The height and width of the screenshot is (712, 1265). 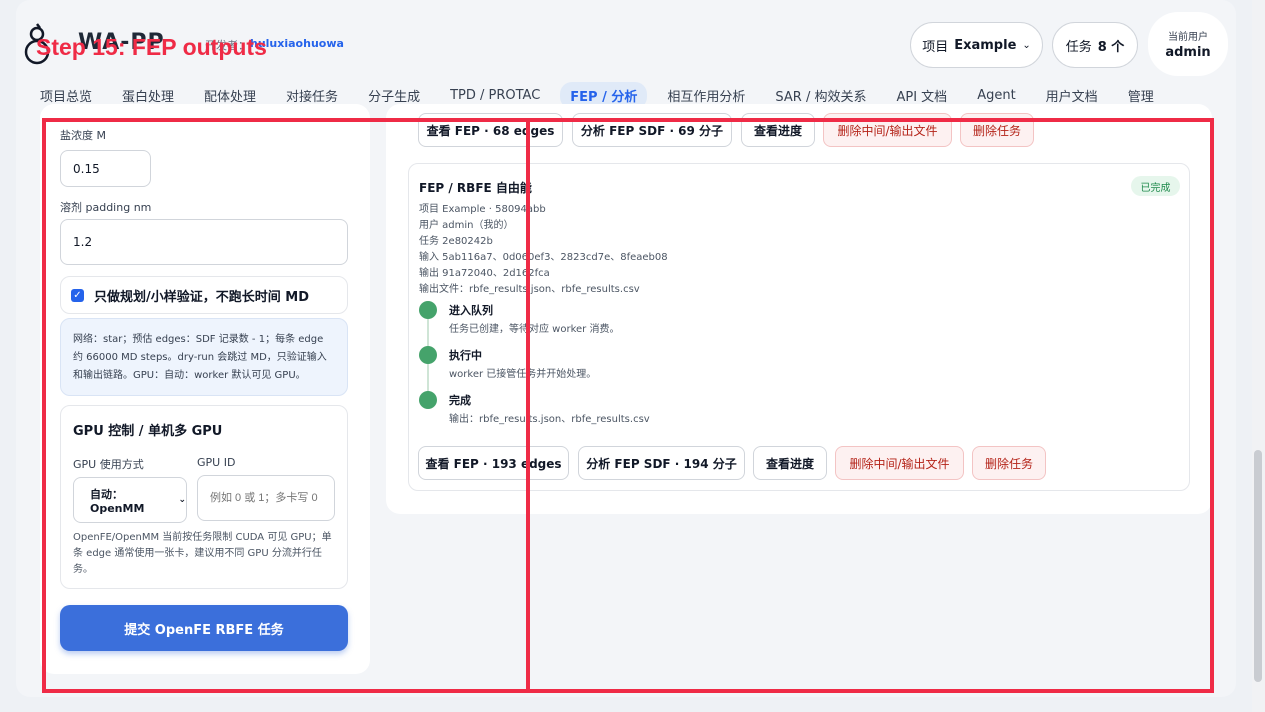 I want to click on salt-label: 盐浓度 M, so click(x=83, y=135).